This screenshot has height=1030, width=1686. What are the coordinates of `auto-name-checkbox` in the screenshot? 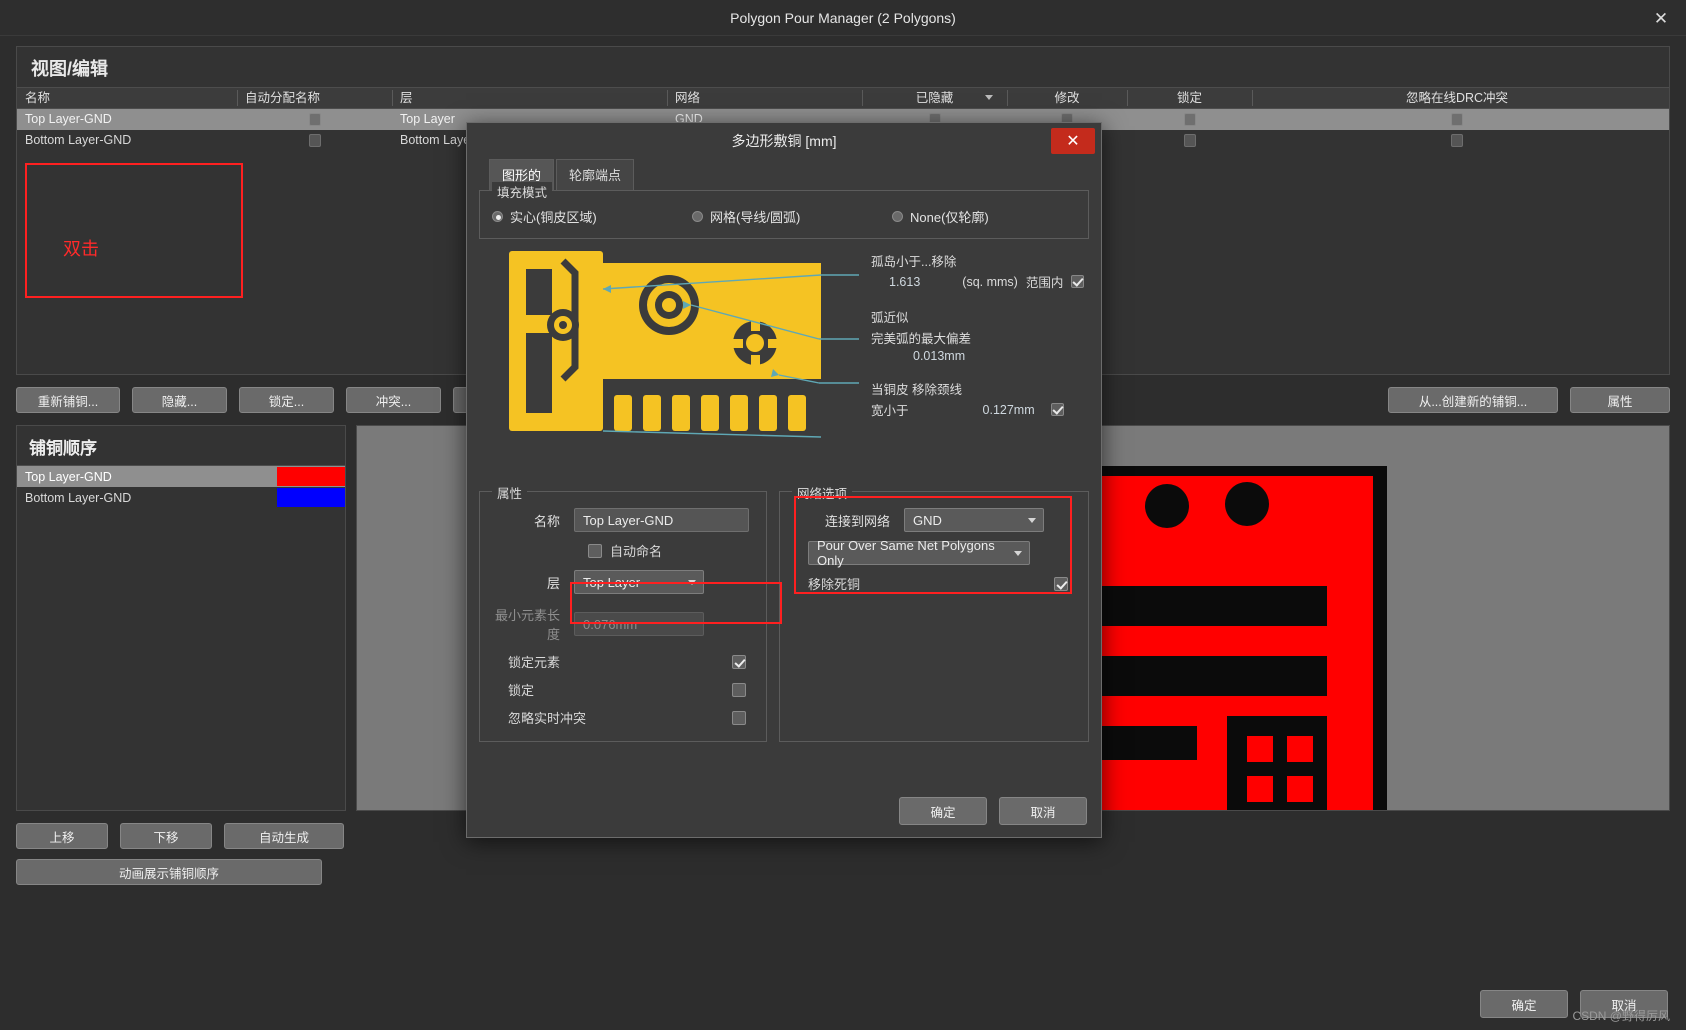 It's located at (595, 550).